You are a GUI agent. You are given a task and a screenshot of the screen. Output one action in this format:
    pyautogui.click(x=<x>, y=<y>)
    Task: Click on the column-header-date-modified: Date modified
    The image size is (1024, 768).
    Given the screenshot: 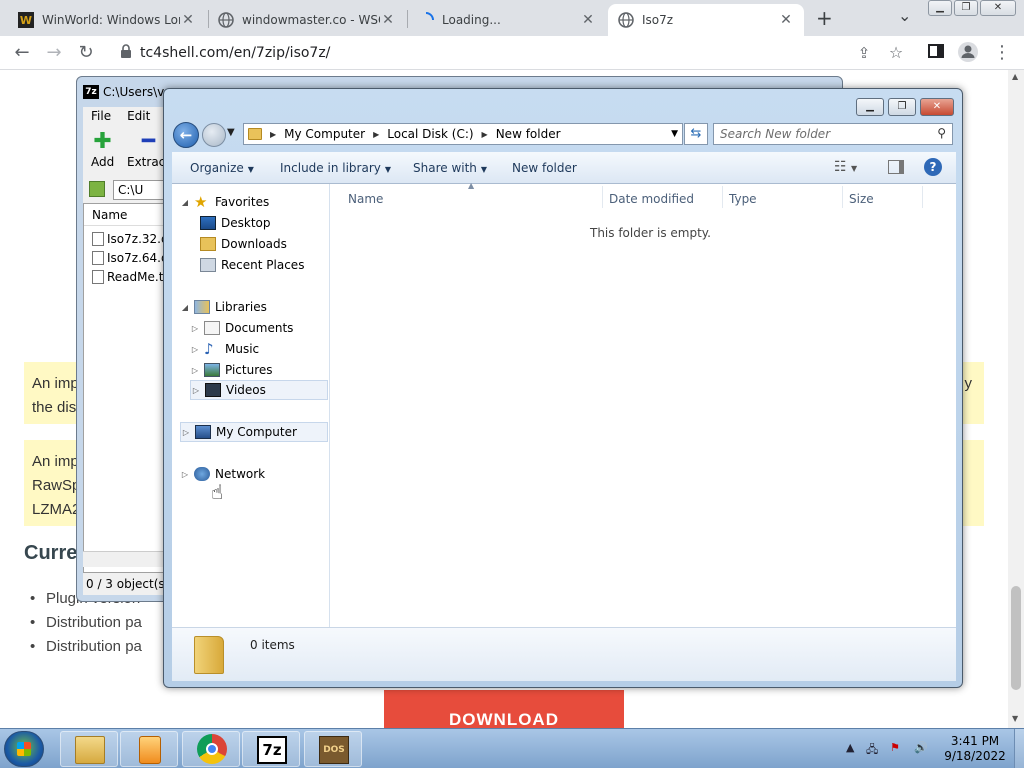 What is the action you would take?
    pyautogui.click(x=651, y=199)
    